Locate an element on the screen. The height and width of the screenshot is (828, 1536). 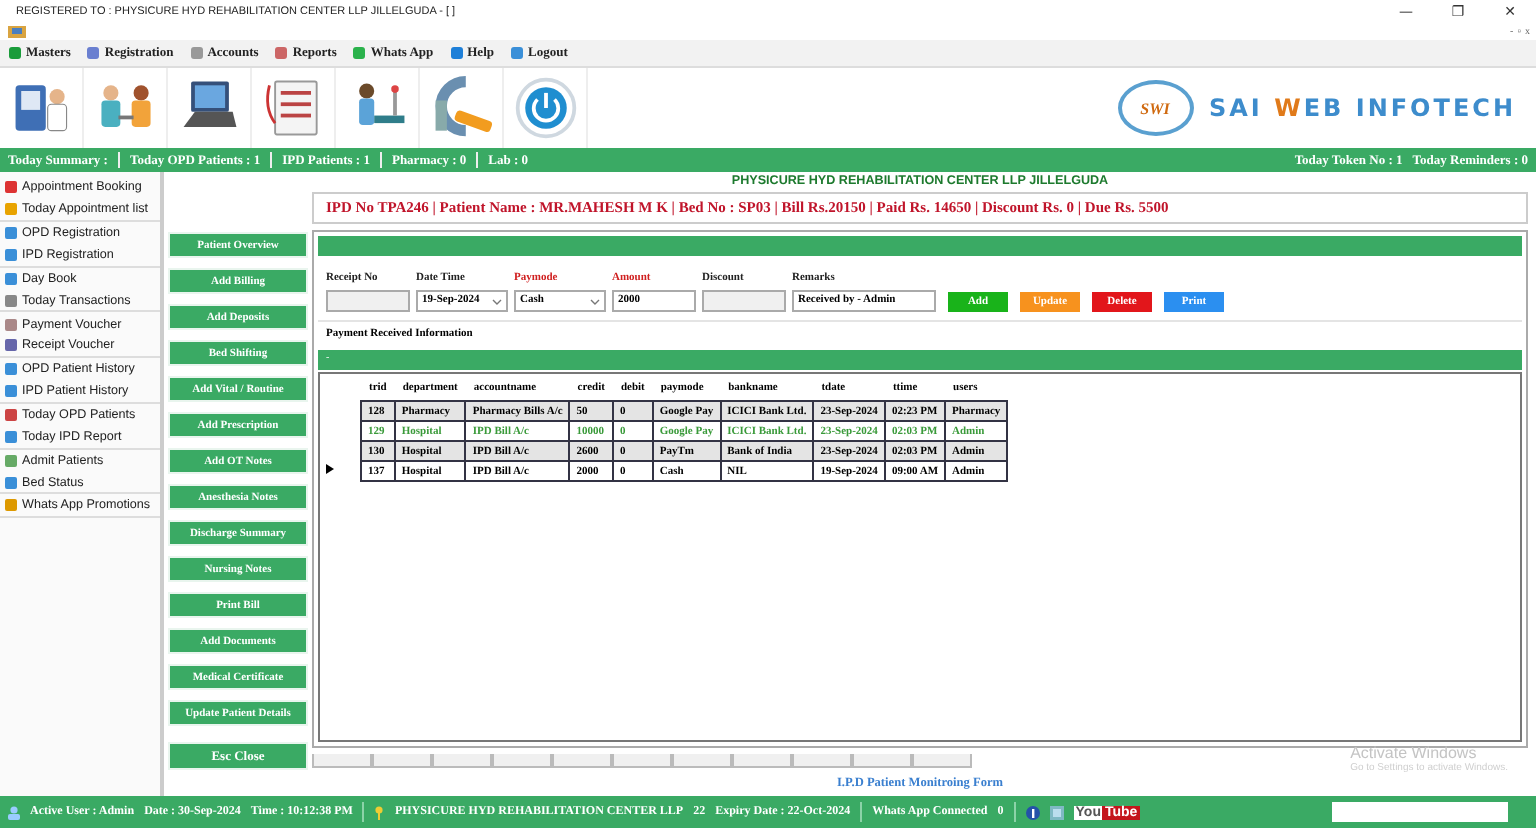
activation-title: Activate Windows is located at coordinates (1414, 753).